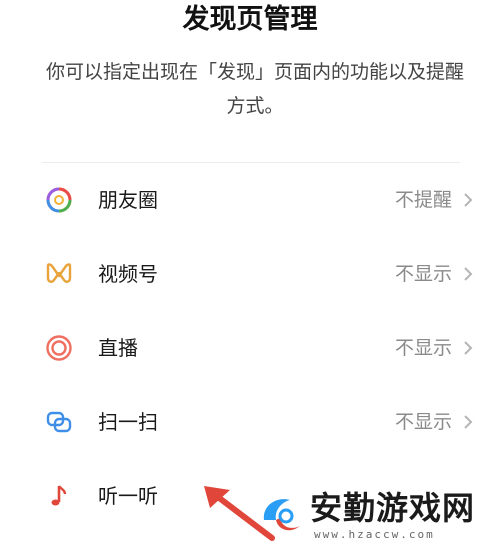 The image size is (500, 547). Describe the element at coordinates (128, 422) in the screenshot. I see `list-item-label: 扫一扫` at that location.